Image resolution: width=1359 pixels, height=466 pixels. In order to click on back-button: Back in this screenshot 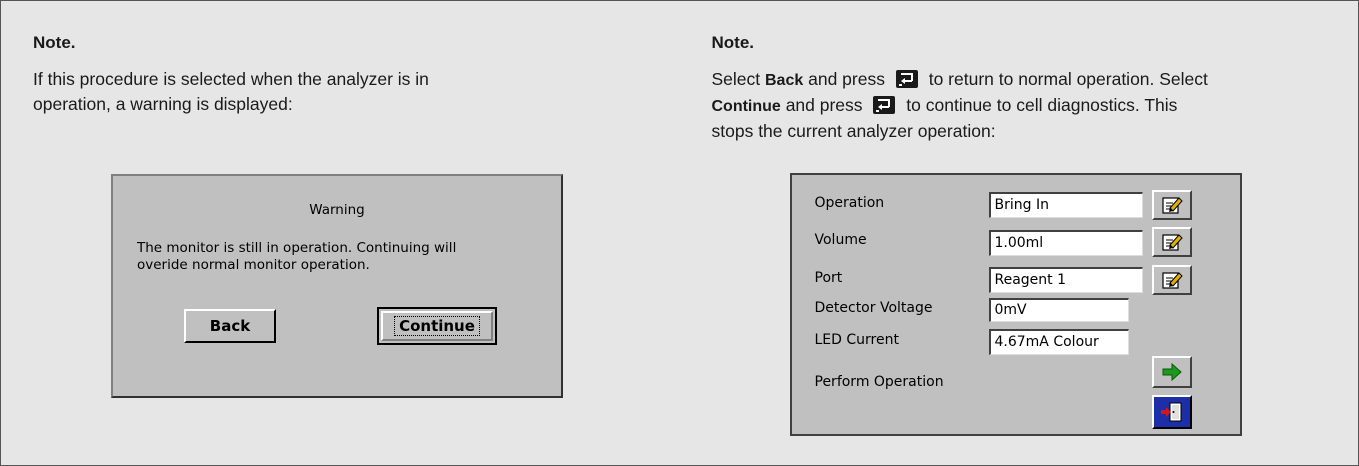, I will do `click(230, 326)`.